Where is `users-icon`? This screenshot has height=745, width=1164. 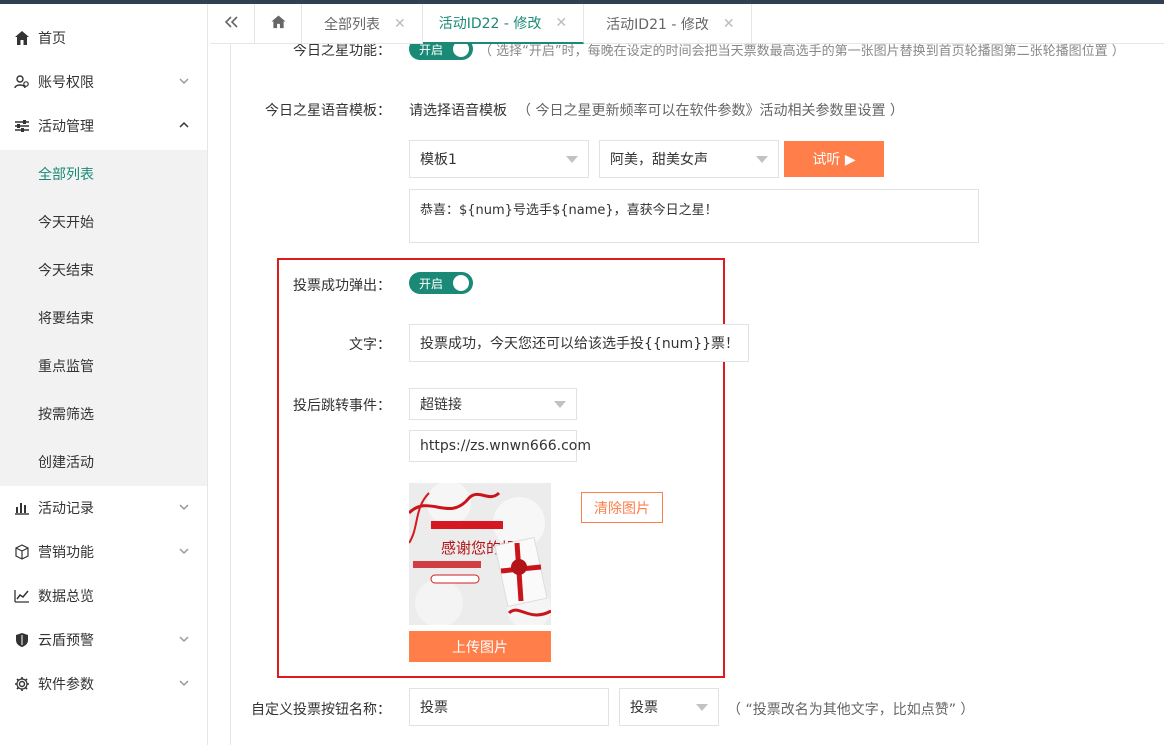
users-icon is located at coordinates (22, 82).